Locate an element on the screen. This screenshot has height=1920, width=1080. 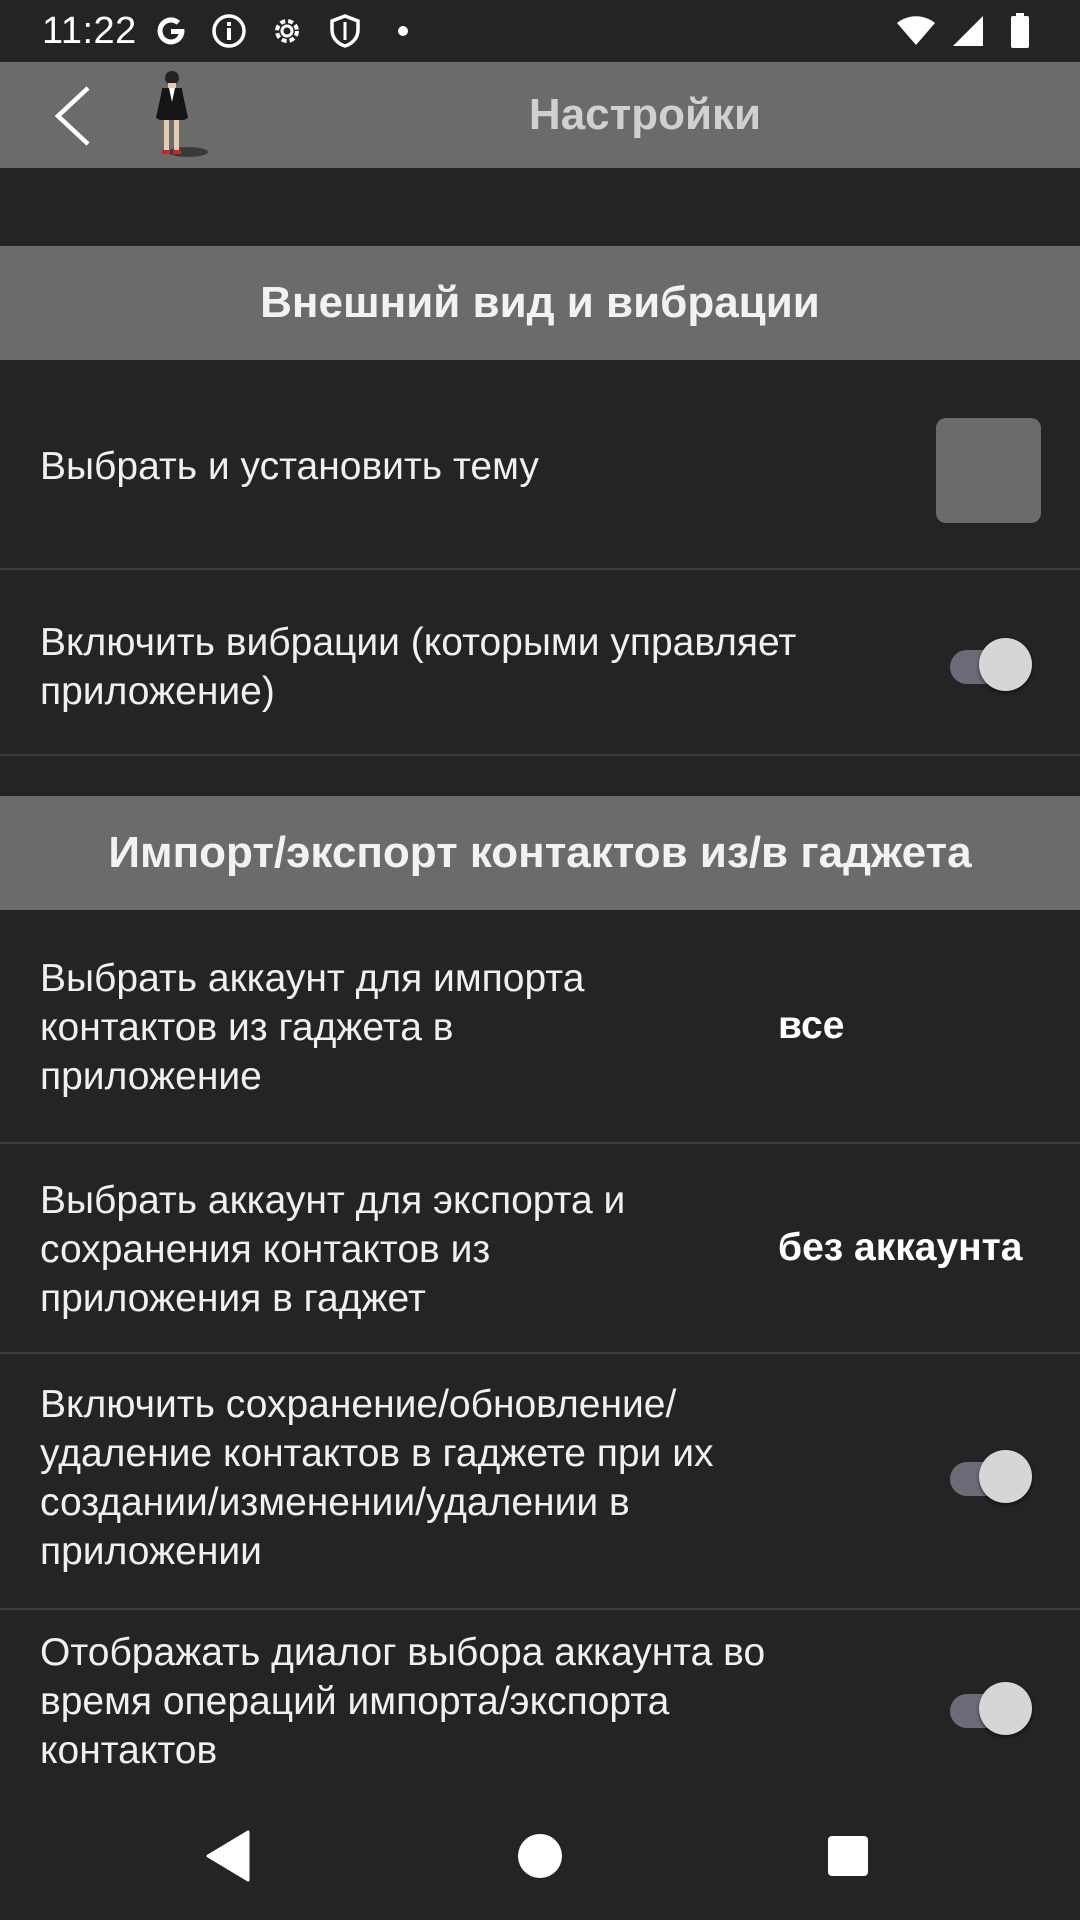
navigation-bar is located at coordinates (540, 1856).